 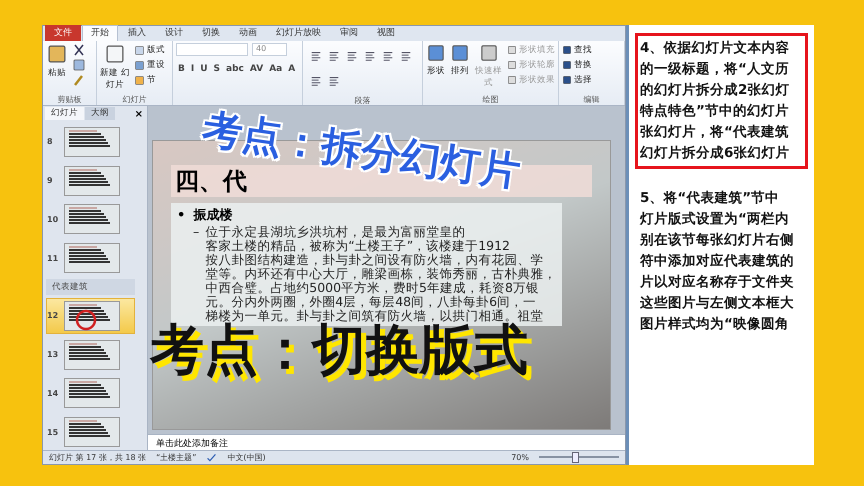 What do you see at coordinates (257, 69) in the screenshot?
I see `format-button: AV` at bounding box center [257, 69].